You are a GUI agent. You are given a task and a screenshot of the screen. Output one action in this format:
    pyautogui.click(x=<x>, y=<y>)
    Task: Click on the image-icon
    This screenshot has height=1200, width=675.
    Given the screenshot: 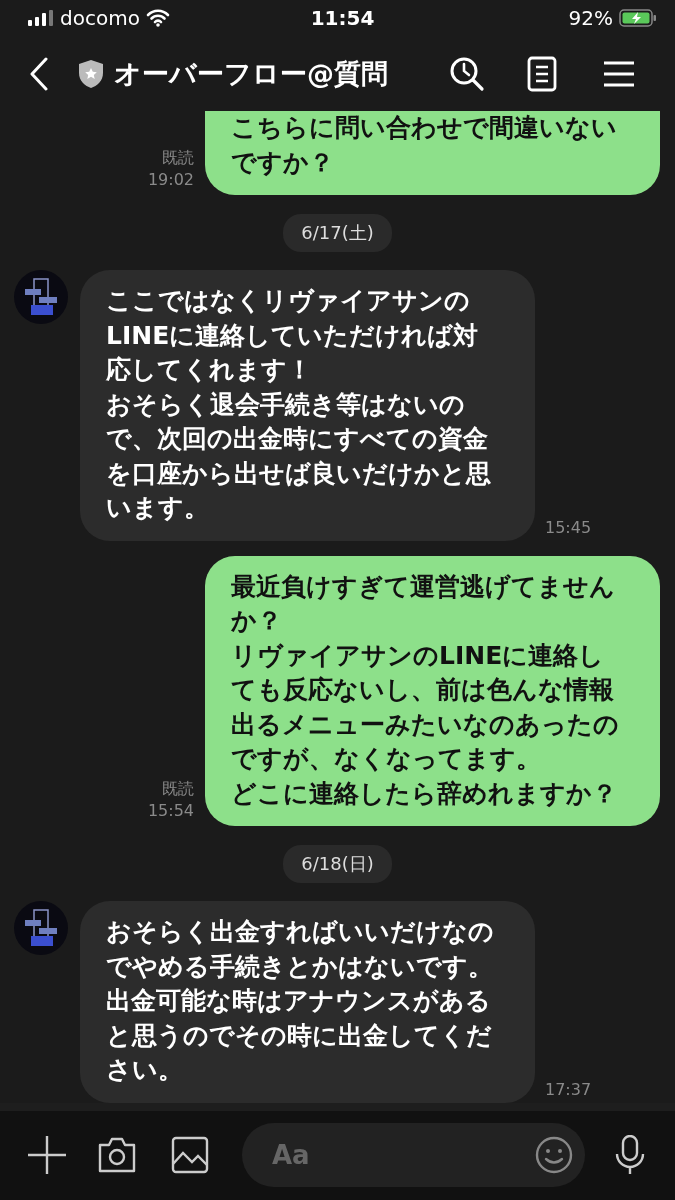 What is the action you would take?
    pyautogui.click(x=190, y=1155)
    